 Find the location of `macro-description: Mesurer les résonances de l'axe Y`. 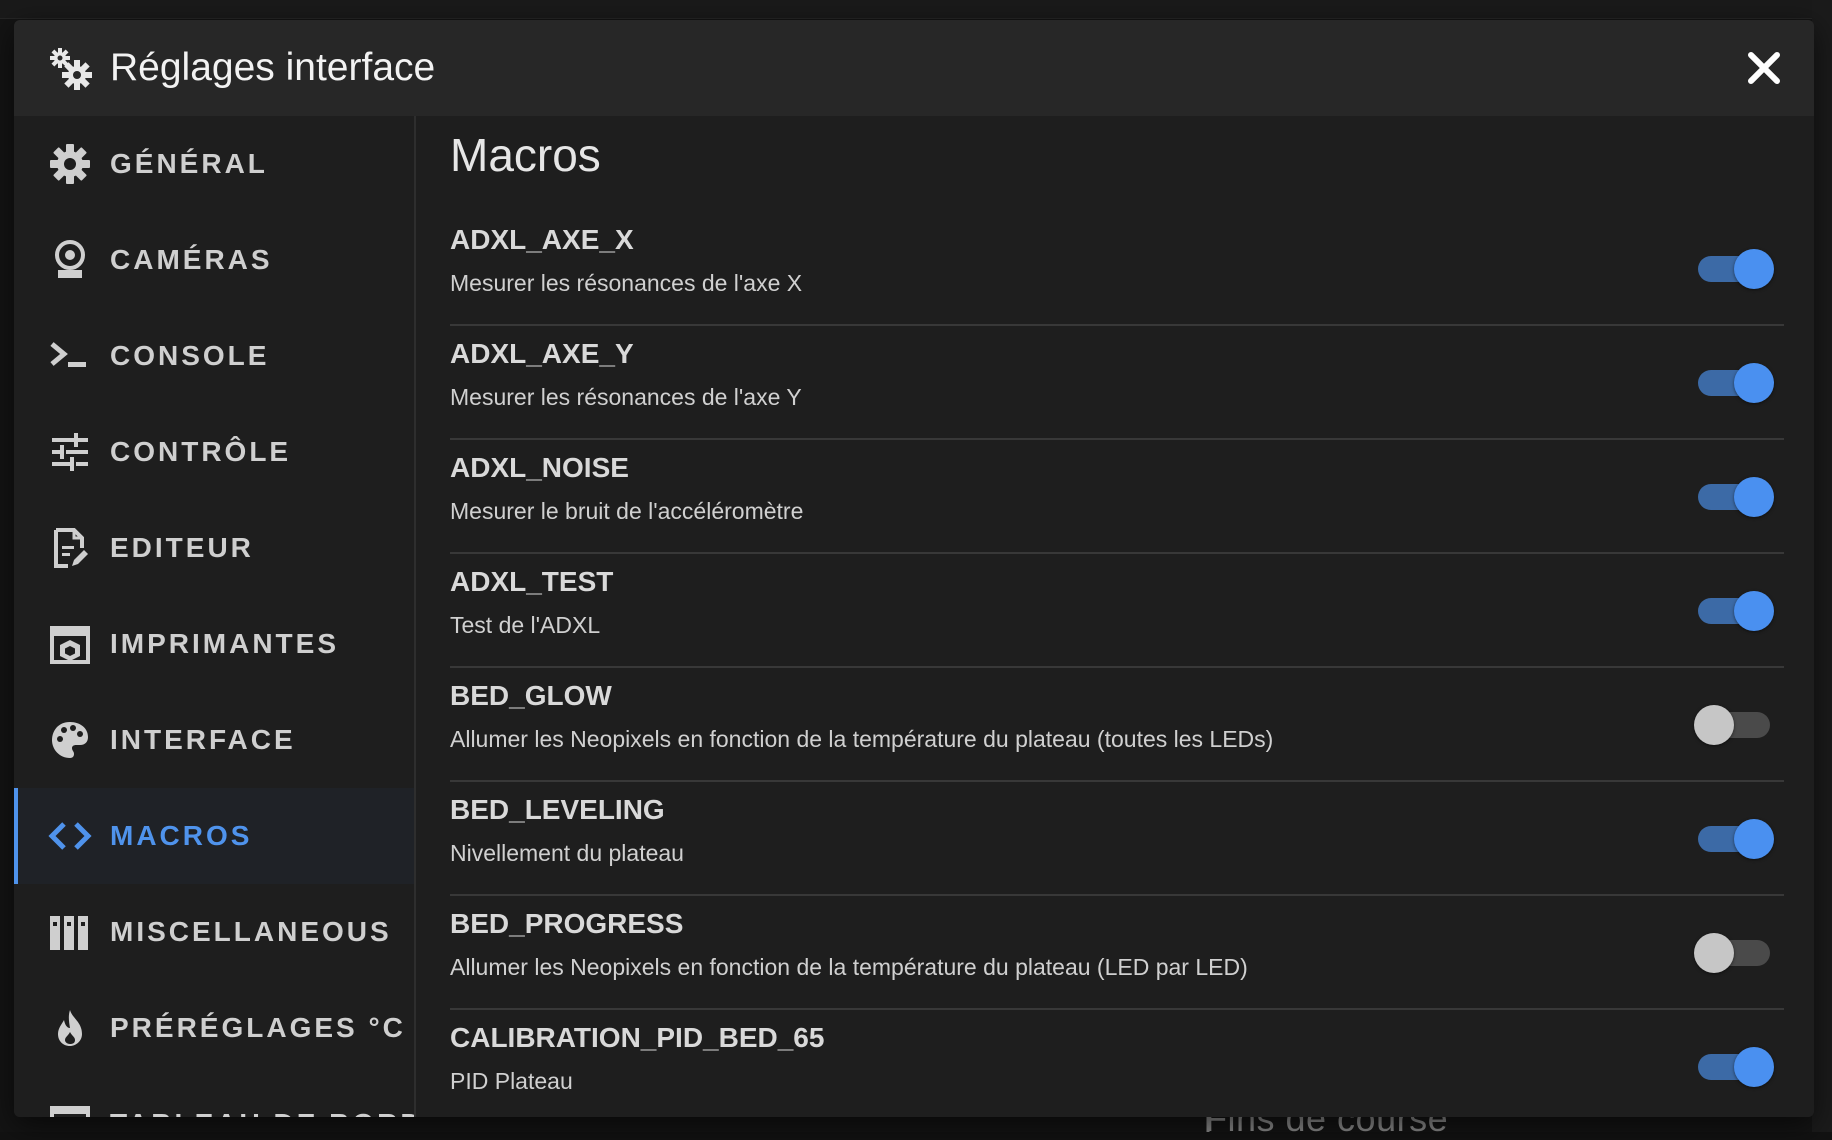

macro-description: Mesurer les résonances de l'axe Y is located at coordinates (626, 397).